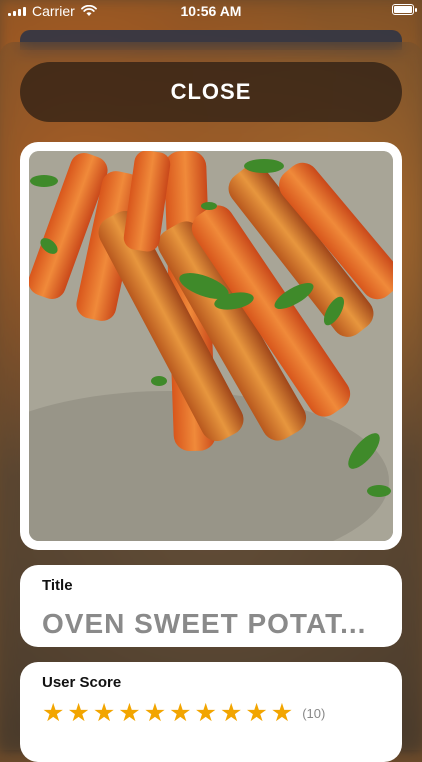 The height and width of the screenshot is (762, 422). Describe the element at coordinates (314, 713) in the screenshot. I see `rating-count: (10)` at that location.